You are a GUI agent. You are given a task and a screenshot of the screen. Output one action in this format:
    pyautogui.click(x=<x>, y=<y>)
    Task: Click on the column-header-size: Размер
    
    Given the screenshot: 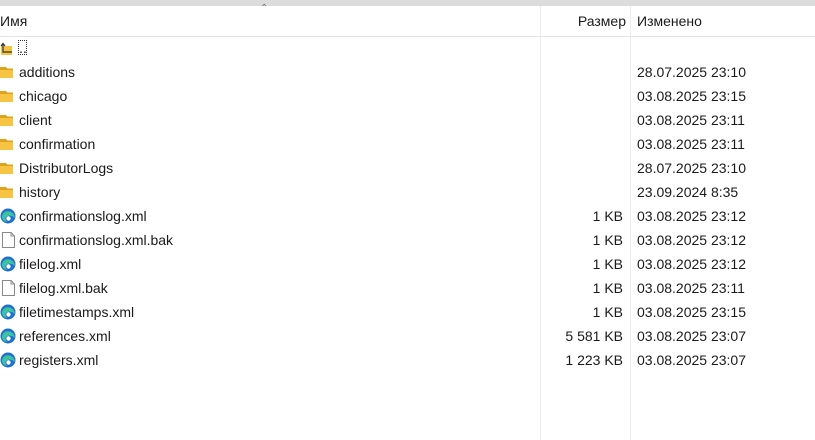 What is the action you would take?
    pyautogui.click(x=585, y=21)
    